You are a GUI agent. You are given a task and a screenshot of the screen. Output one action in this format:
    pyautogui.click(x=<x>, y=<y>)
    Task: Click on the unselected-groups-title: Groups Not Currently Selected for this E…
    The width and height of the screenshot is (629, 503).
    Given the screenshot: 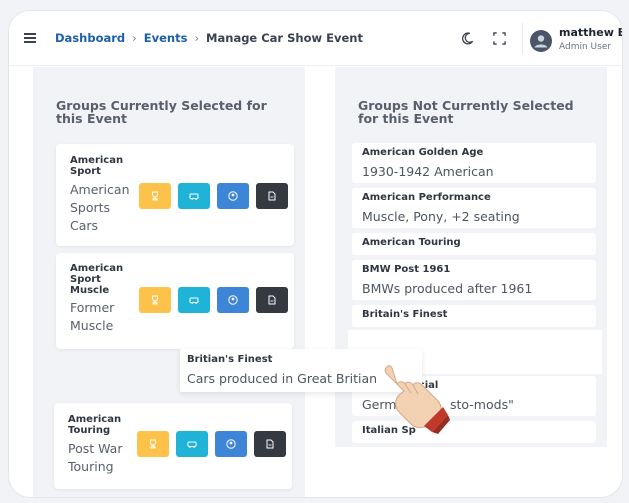 What is the action you would take?
    pyautogui.click(x=466, y=112)
    